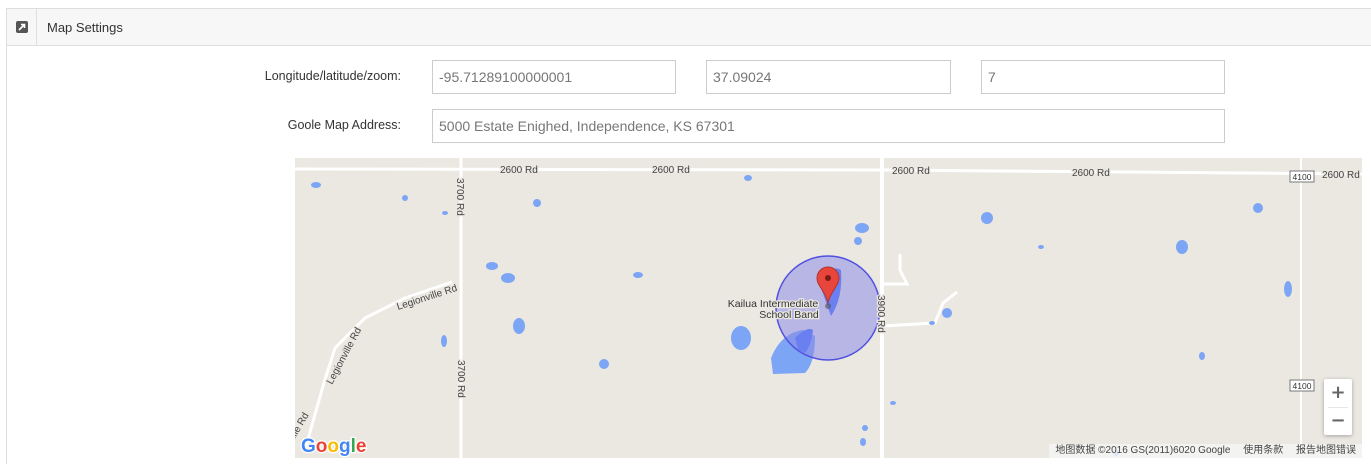 Image resolution: width=1371 pixels, height=464 pixels. What do you see at coordinates (1263, 450) in the screenshot?
I see `terms-link: 使用条款` at bounding box center [1263, 450].